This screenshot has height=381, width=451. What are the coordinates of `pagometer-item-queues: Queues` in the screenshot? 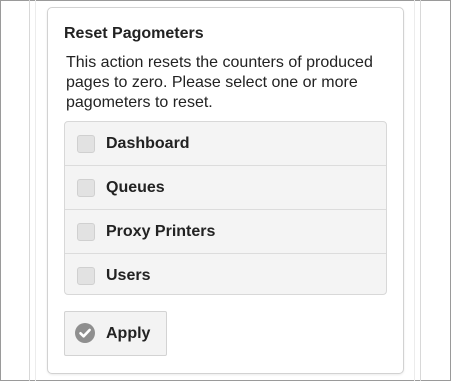 It's located at (225, 188).